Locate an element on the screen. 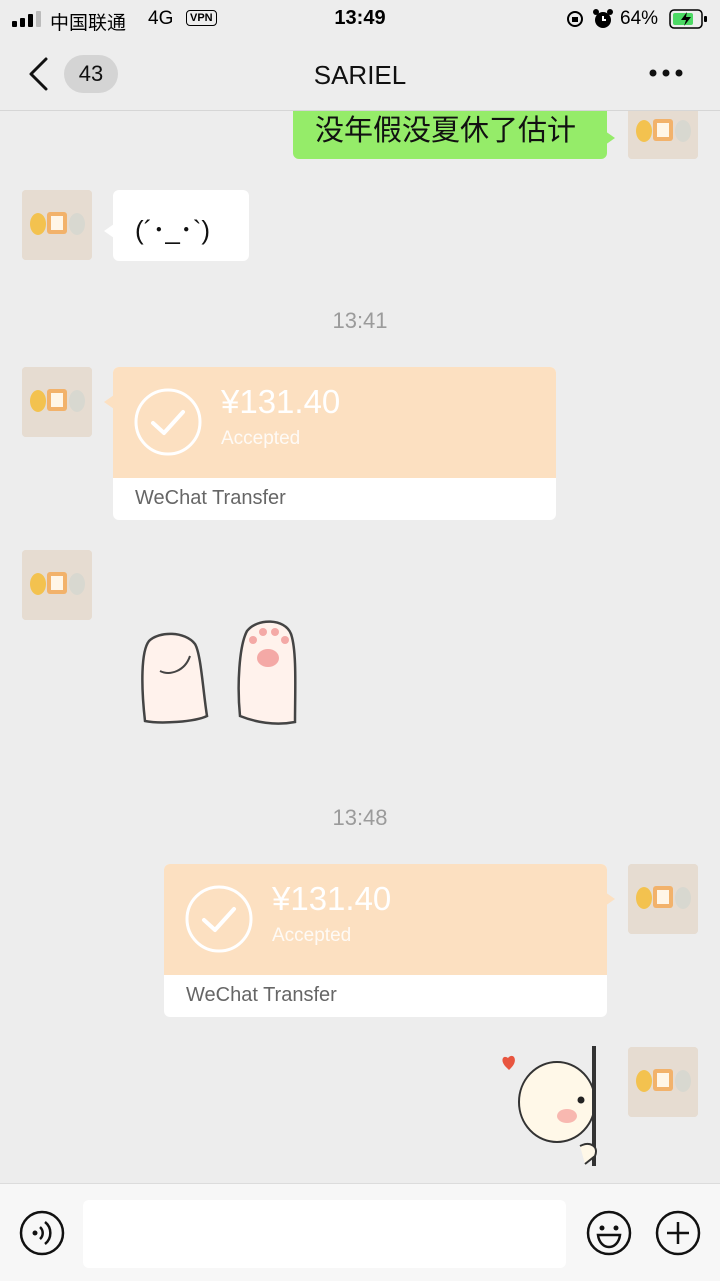  received-text-bubble: (´･_･`) is located at coordinates (181, 225).